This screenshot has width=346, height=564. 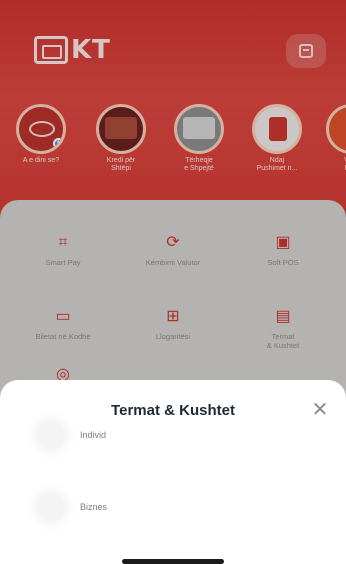 I want to click on option-biznes: Biznes, so click(x=180, y=507).